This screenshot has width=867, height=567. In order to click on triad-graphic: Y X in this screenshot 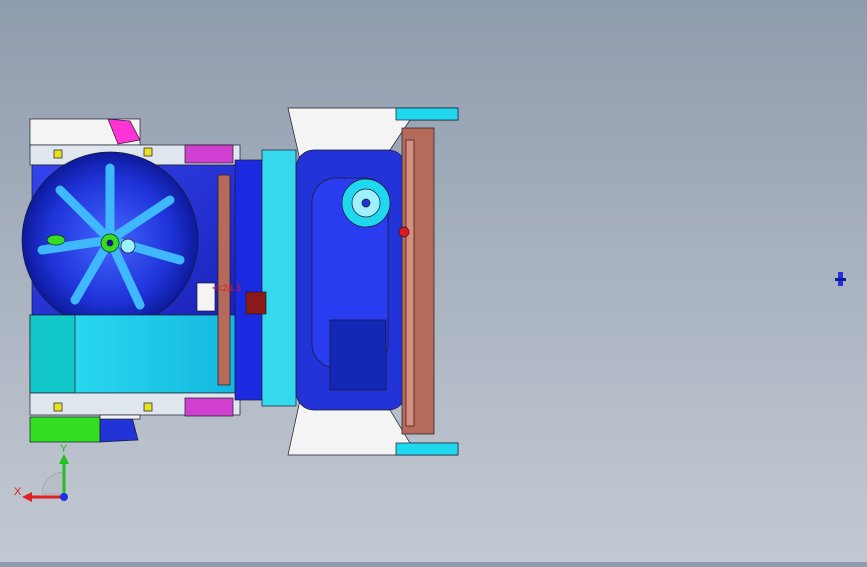, I will do `click(41, 472)`.